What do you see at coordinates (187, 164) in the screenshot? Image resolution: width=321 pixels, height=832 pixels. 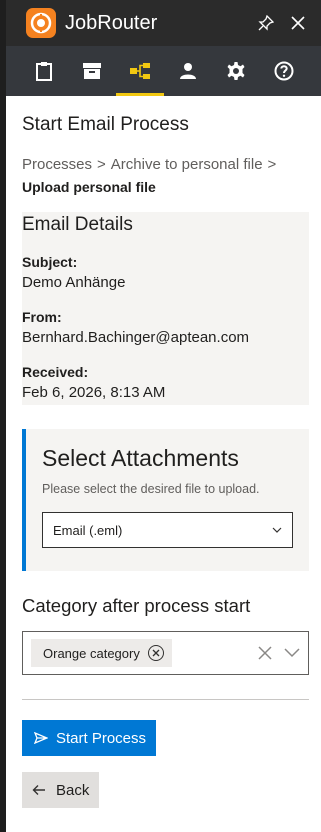 I see `breadcrumb-item-archive: Archive to personal file` at bounding box center [187, 164].